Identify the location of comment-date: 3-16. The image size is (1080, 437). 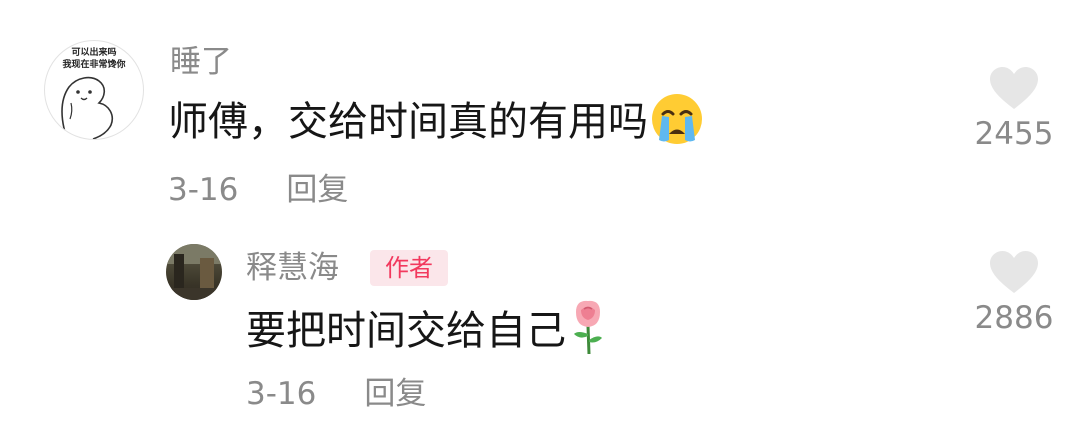
(203, 190).